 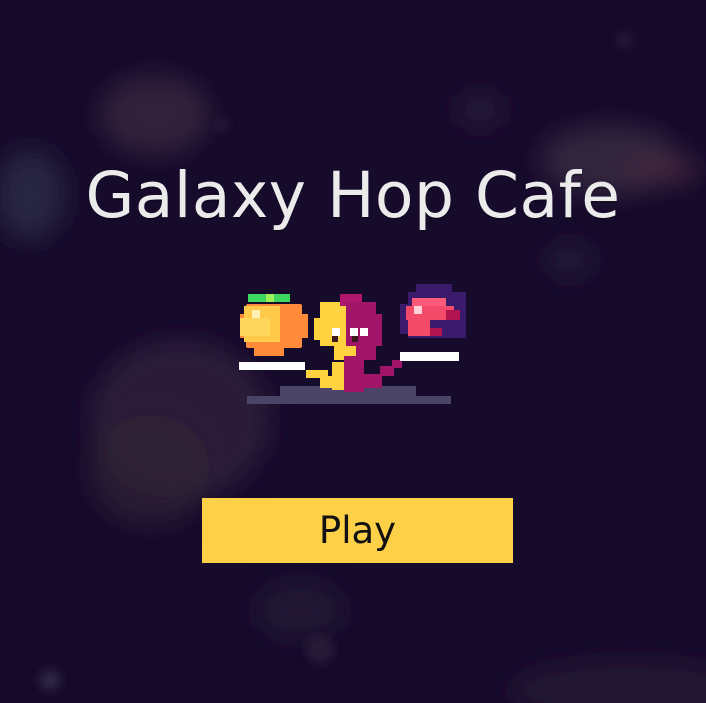 I want to click on play-button: Play, so click(x=357, y=530).